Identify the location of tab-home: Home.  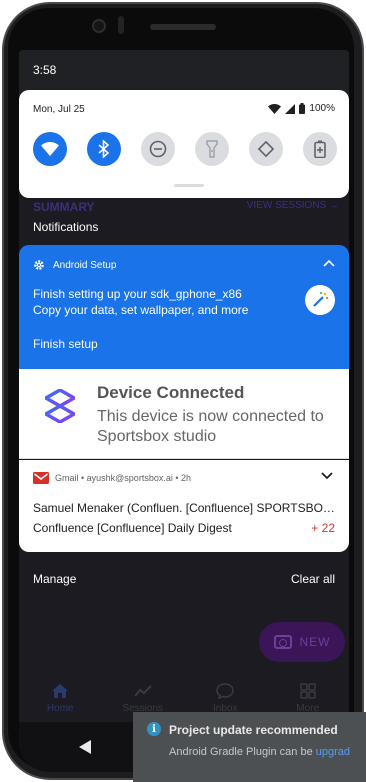
(60, 695).